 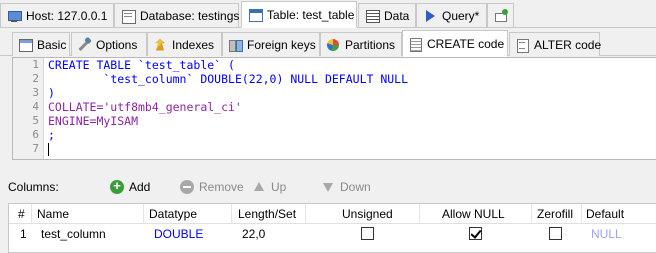 I want to click on tab-data: Data, so click(x=387, y=15).